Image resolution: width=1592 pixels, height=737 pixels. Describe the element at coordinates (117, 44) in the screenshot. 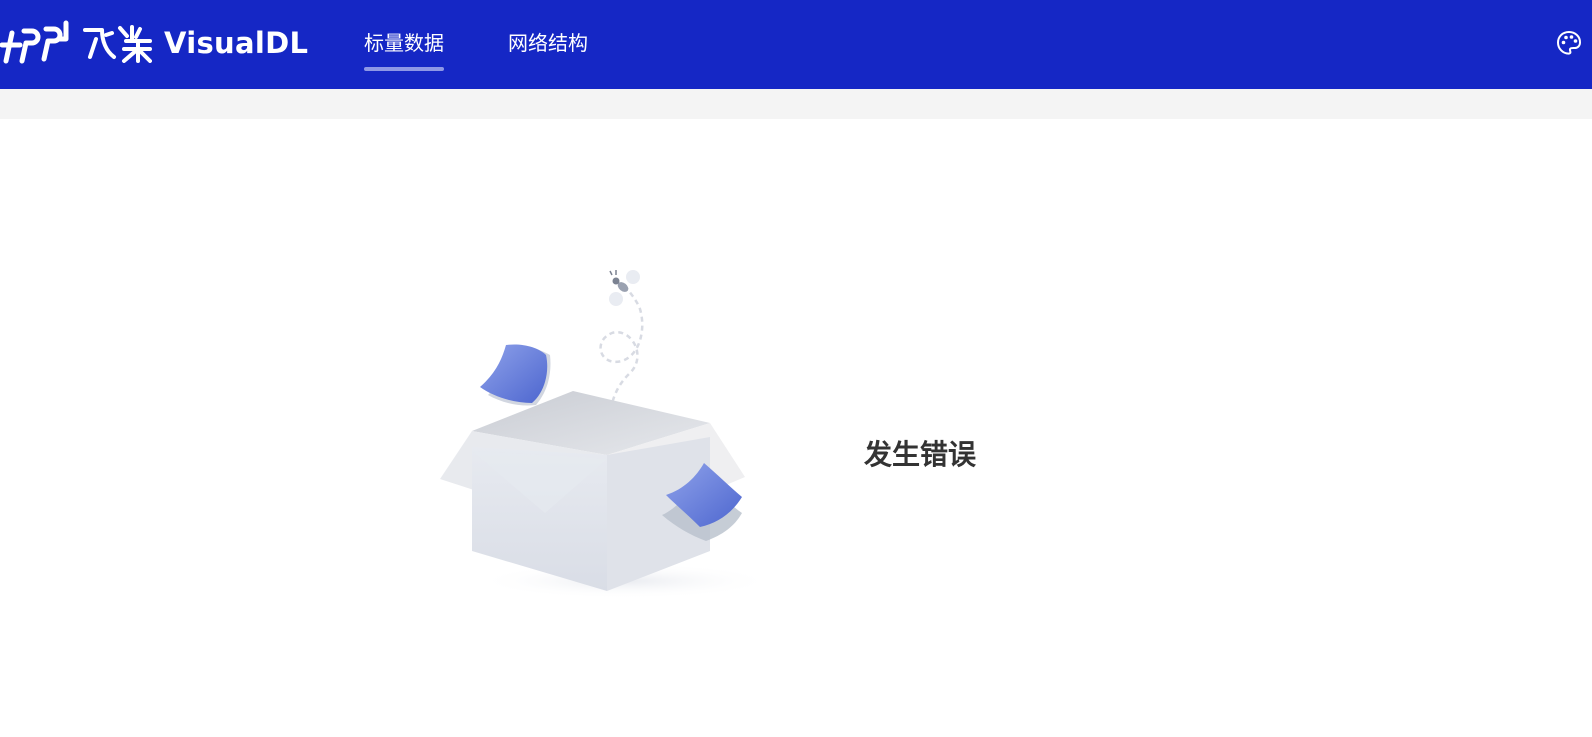

I see `brand-cn-glyphs: 飞桨` at that location.